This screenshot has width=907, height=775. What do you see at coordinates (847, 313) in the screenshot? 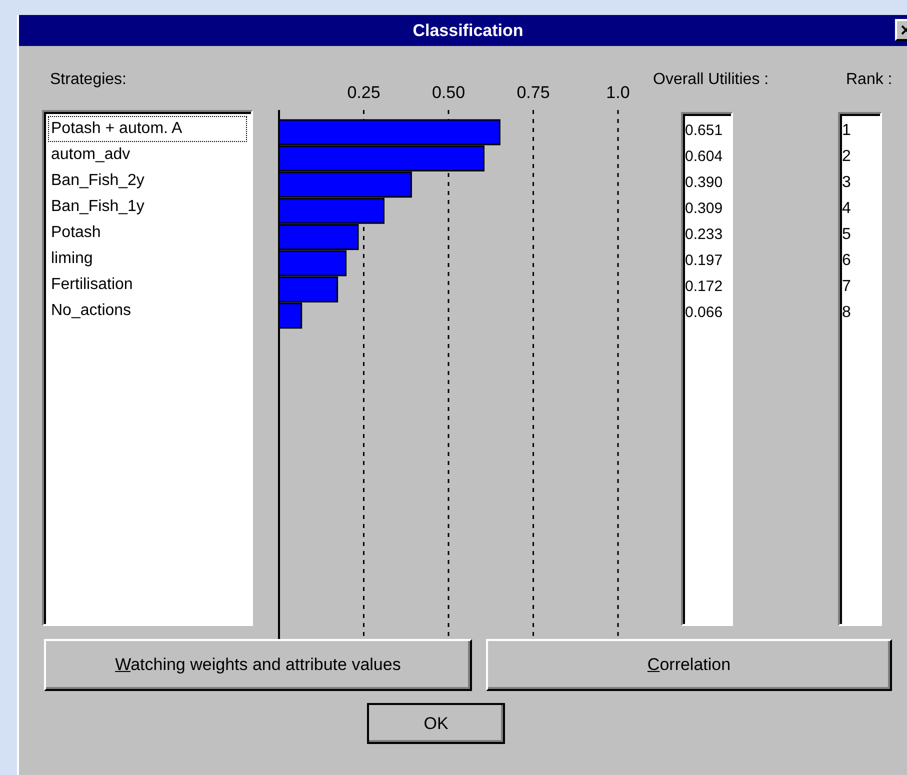
I see `rank-value: 8` at bounding box center [847, 313].